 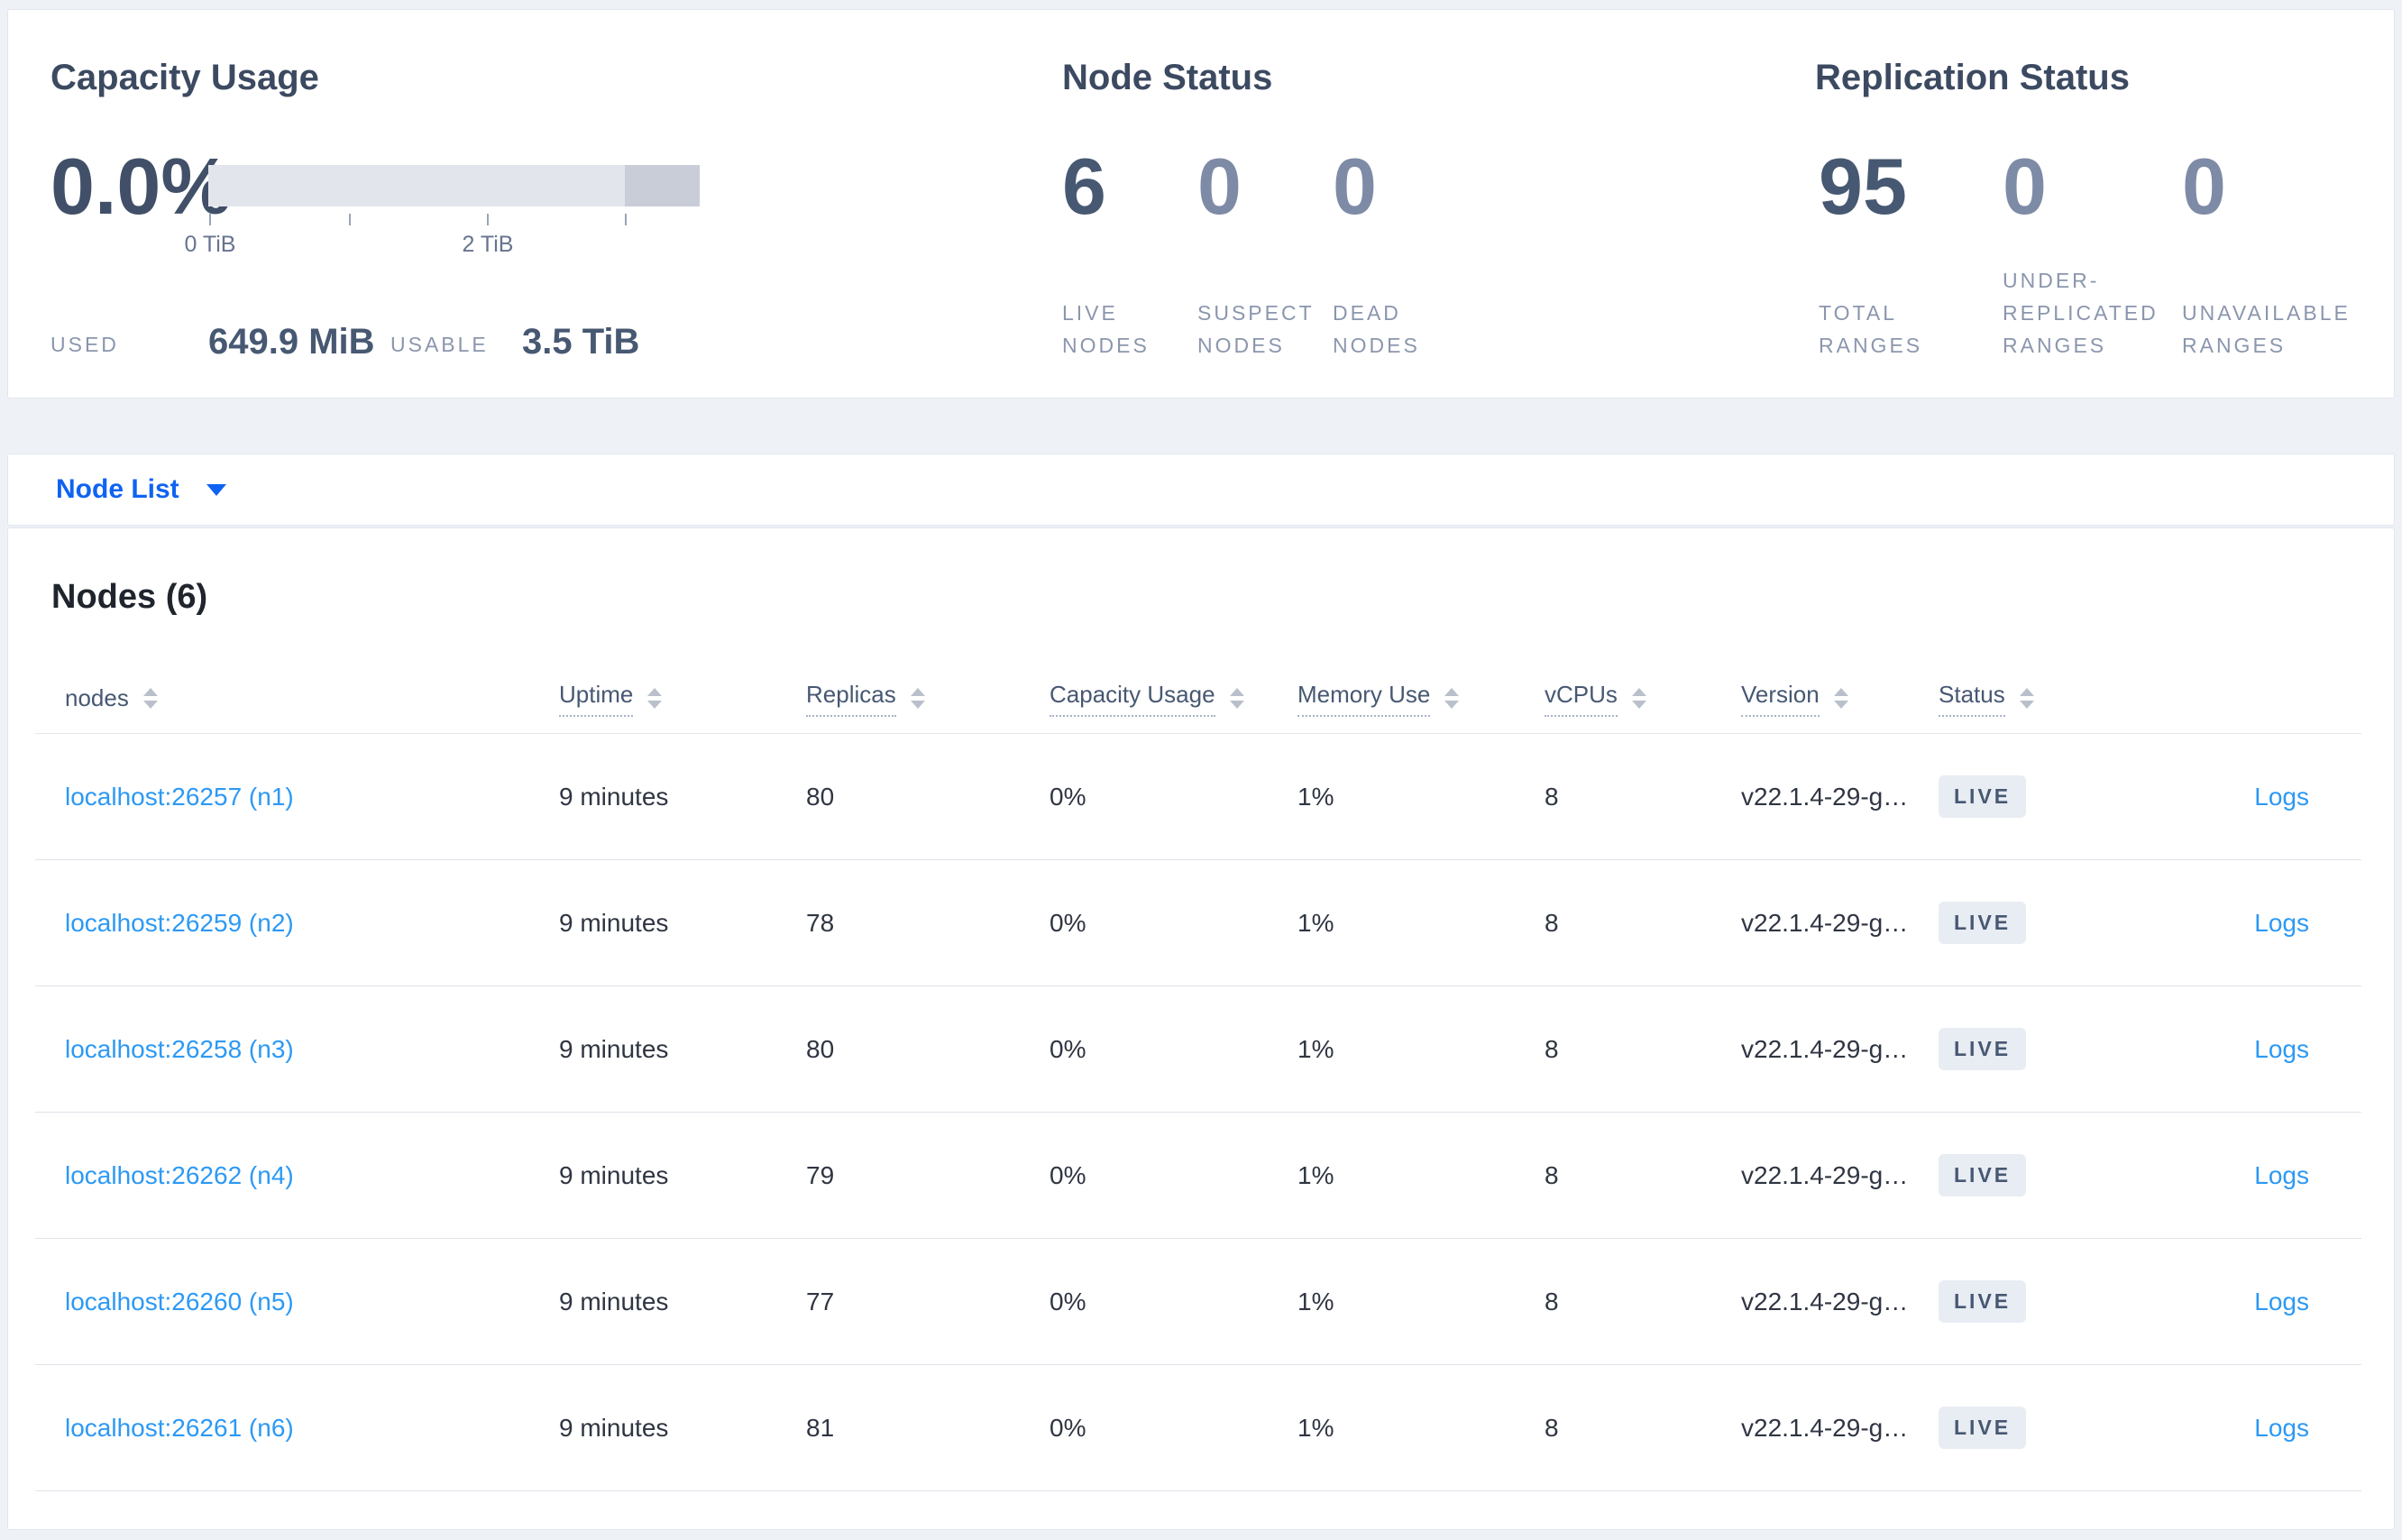 What do you see at coordinates (1256, 329) in the screenshot?
I see `stat-label: SUSPECT NODES` at bounding box center [1256, 329].